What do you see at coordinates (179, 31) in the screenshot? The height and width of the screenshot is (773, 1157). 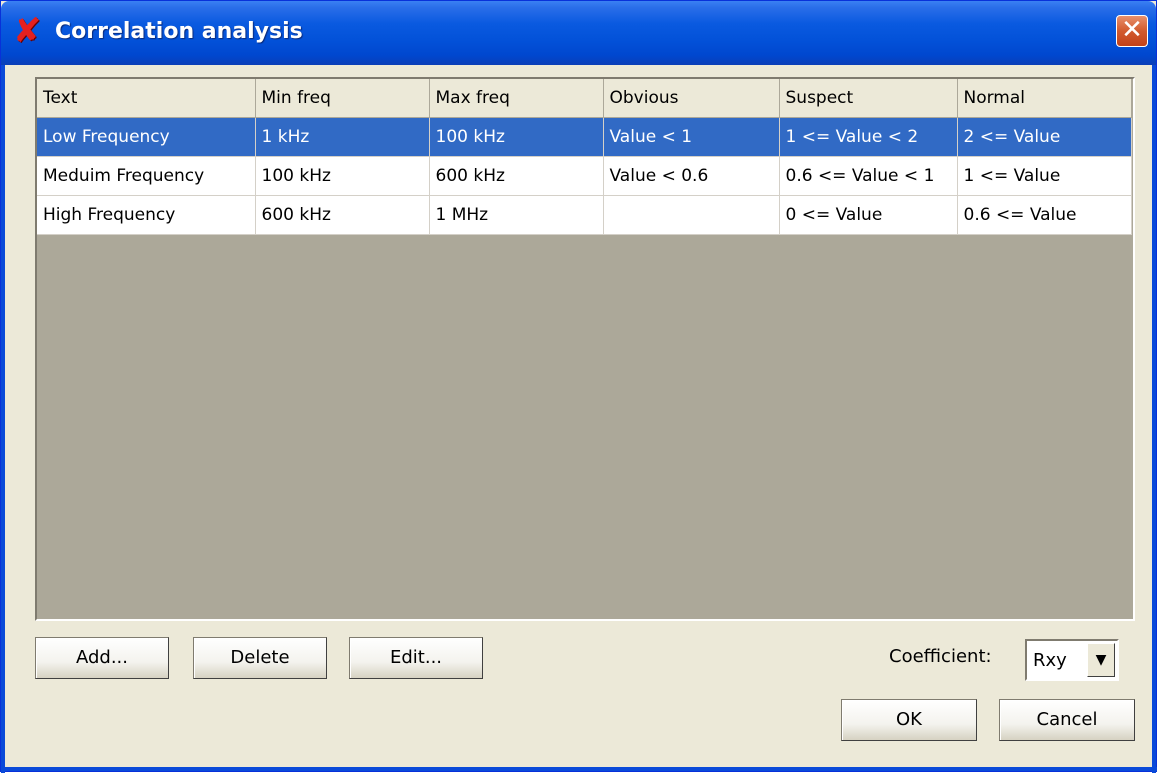 I see `dialog-title: Correlation analysis` at bounding box center [179, 31].